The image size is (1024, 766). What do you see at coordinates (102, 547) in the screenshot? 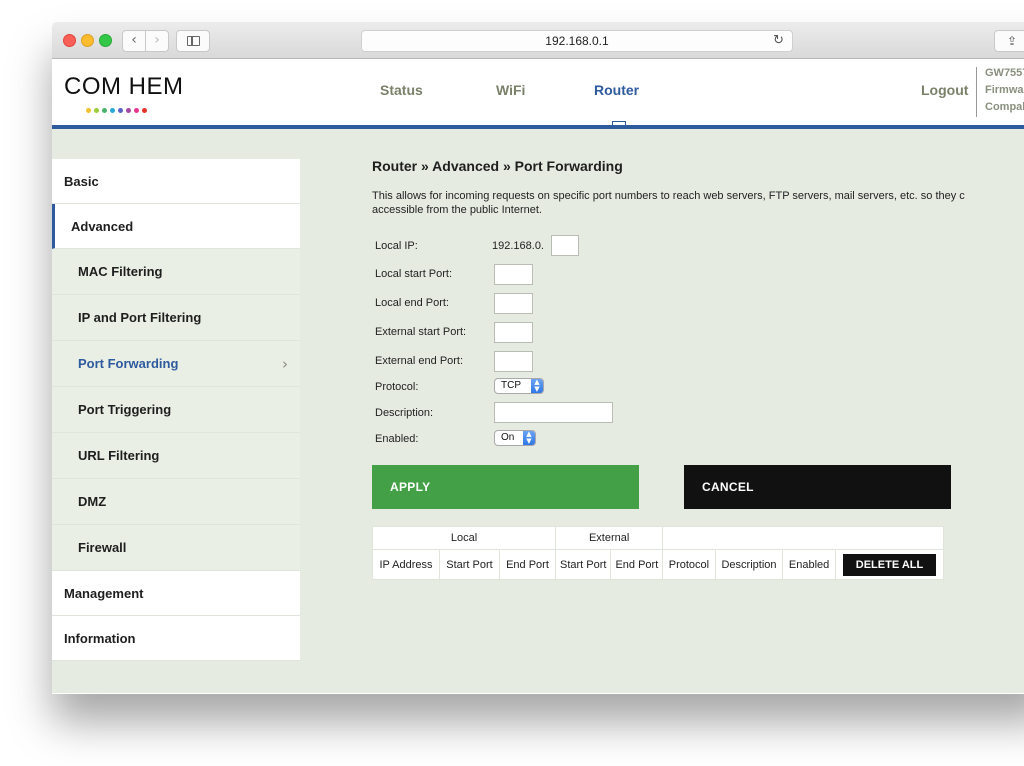
I see `sidebar-item-label: Firewall` at bounding box center [102, 547].